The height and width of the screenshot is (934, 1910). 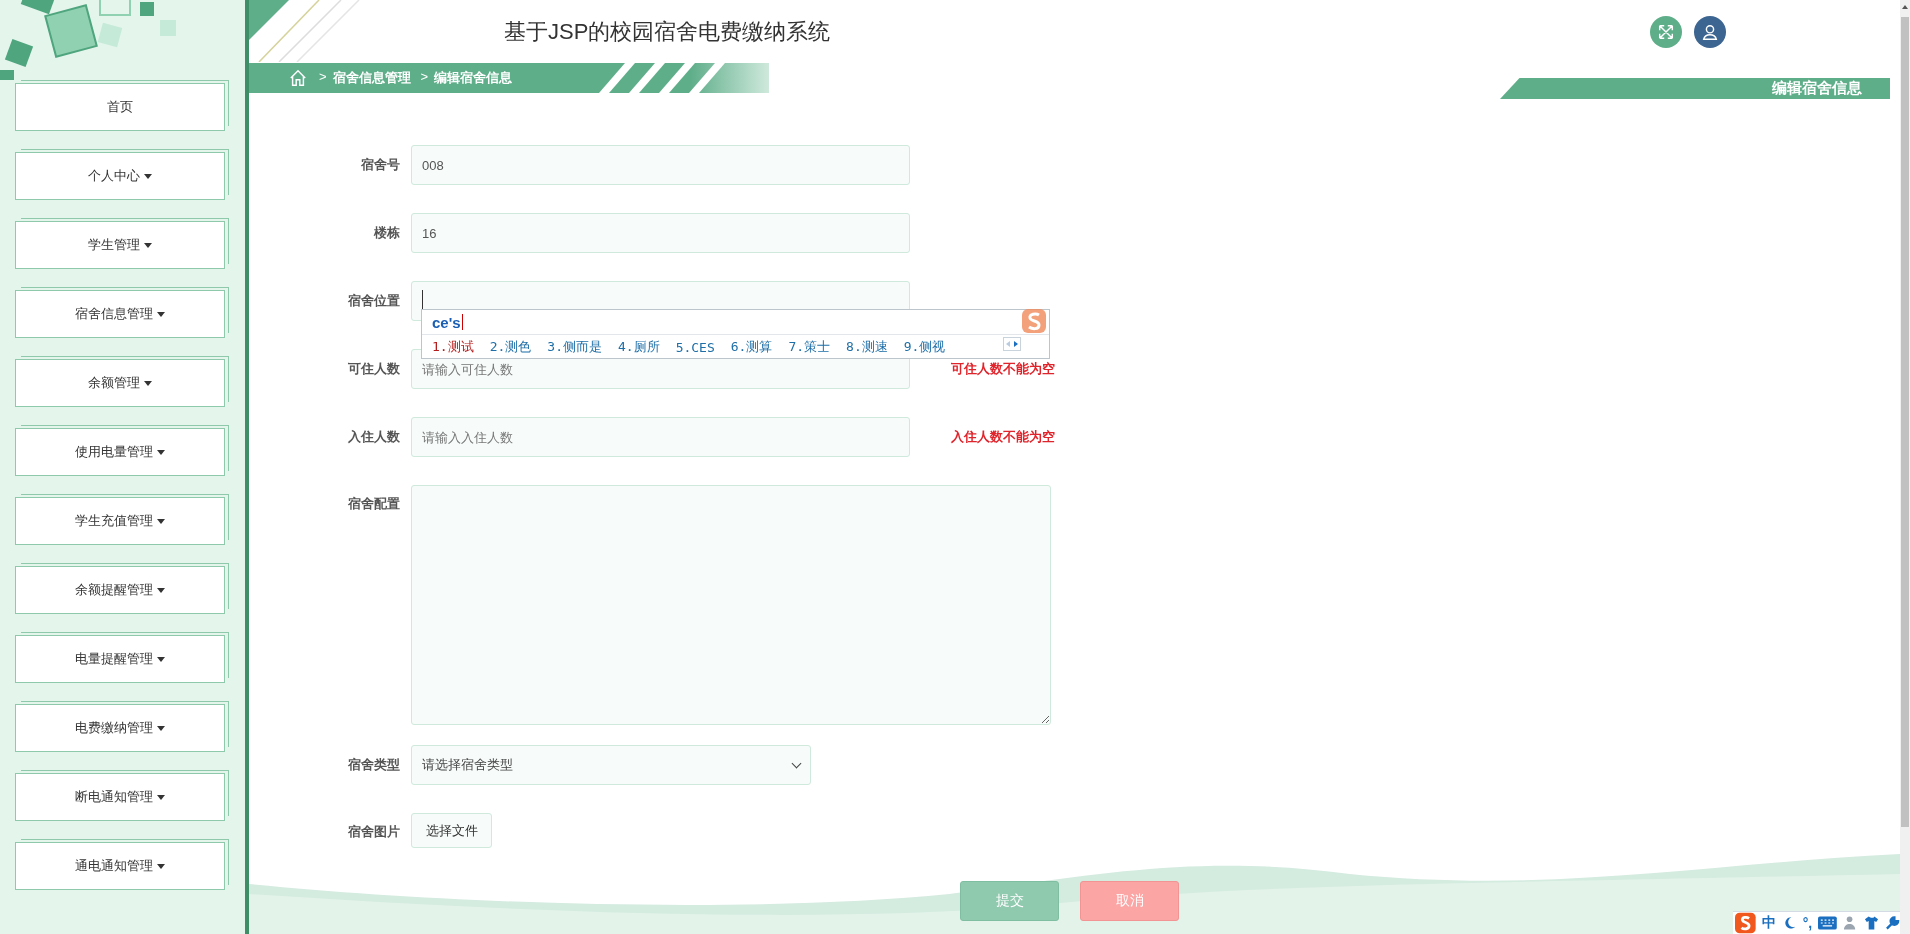 I want to click on field-label: 宿舍图片, so click(x=374, y=832).